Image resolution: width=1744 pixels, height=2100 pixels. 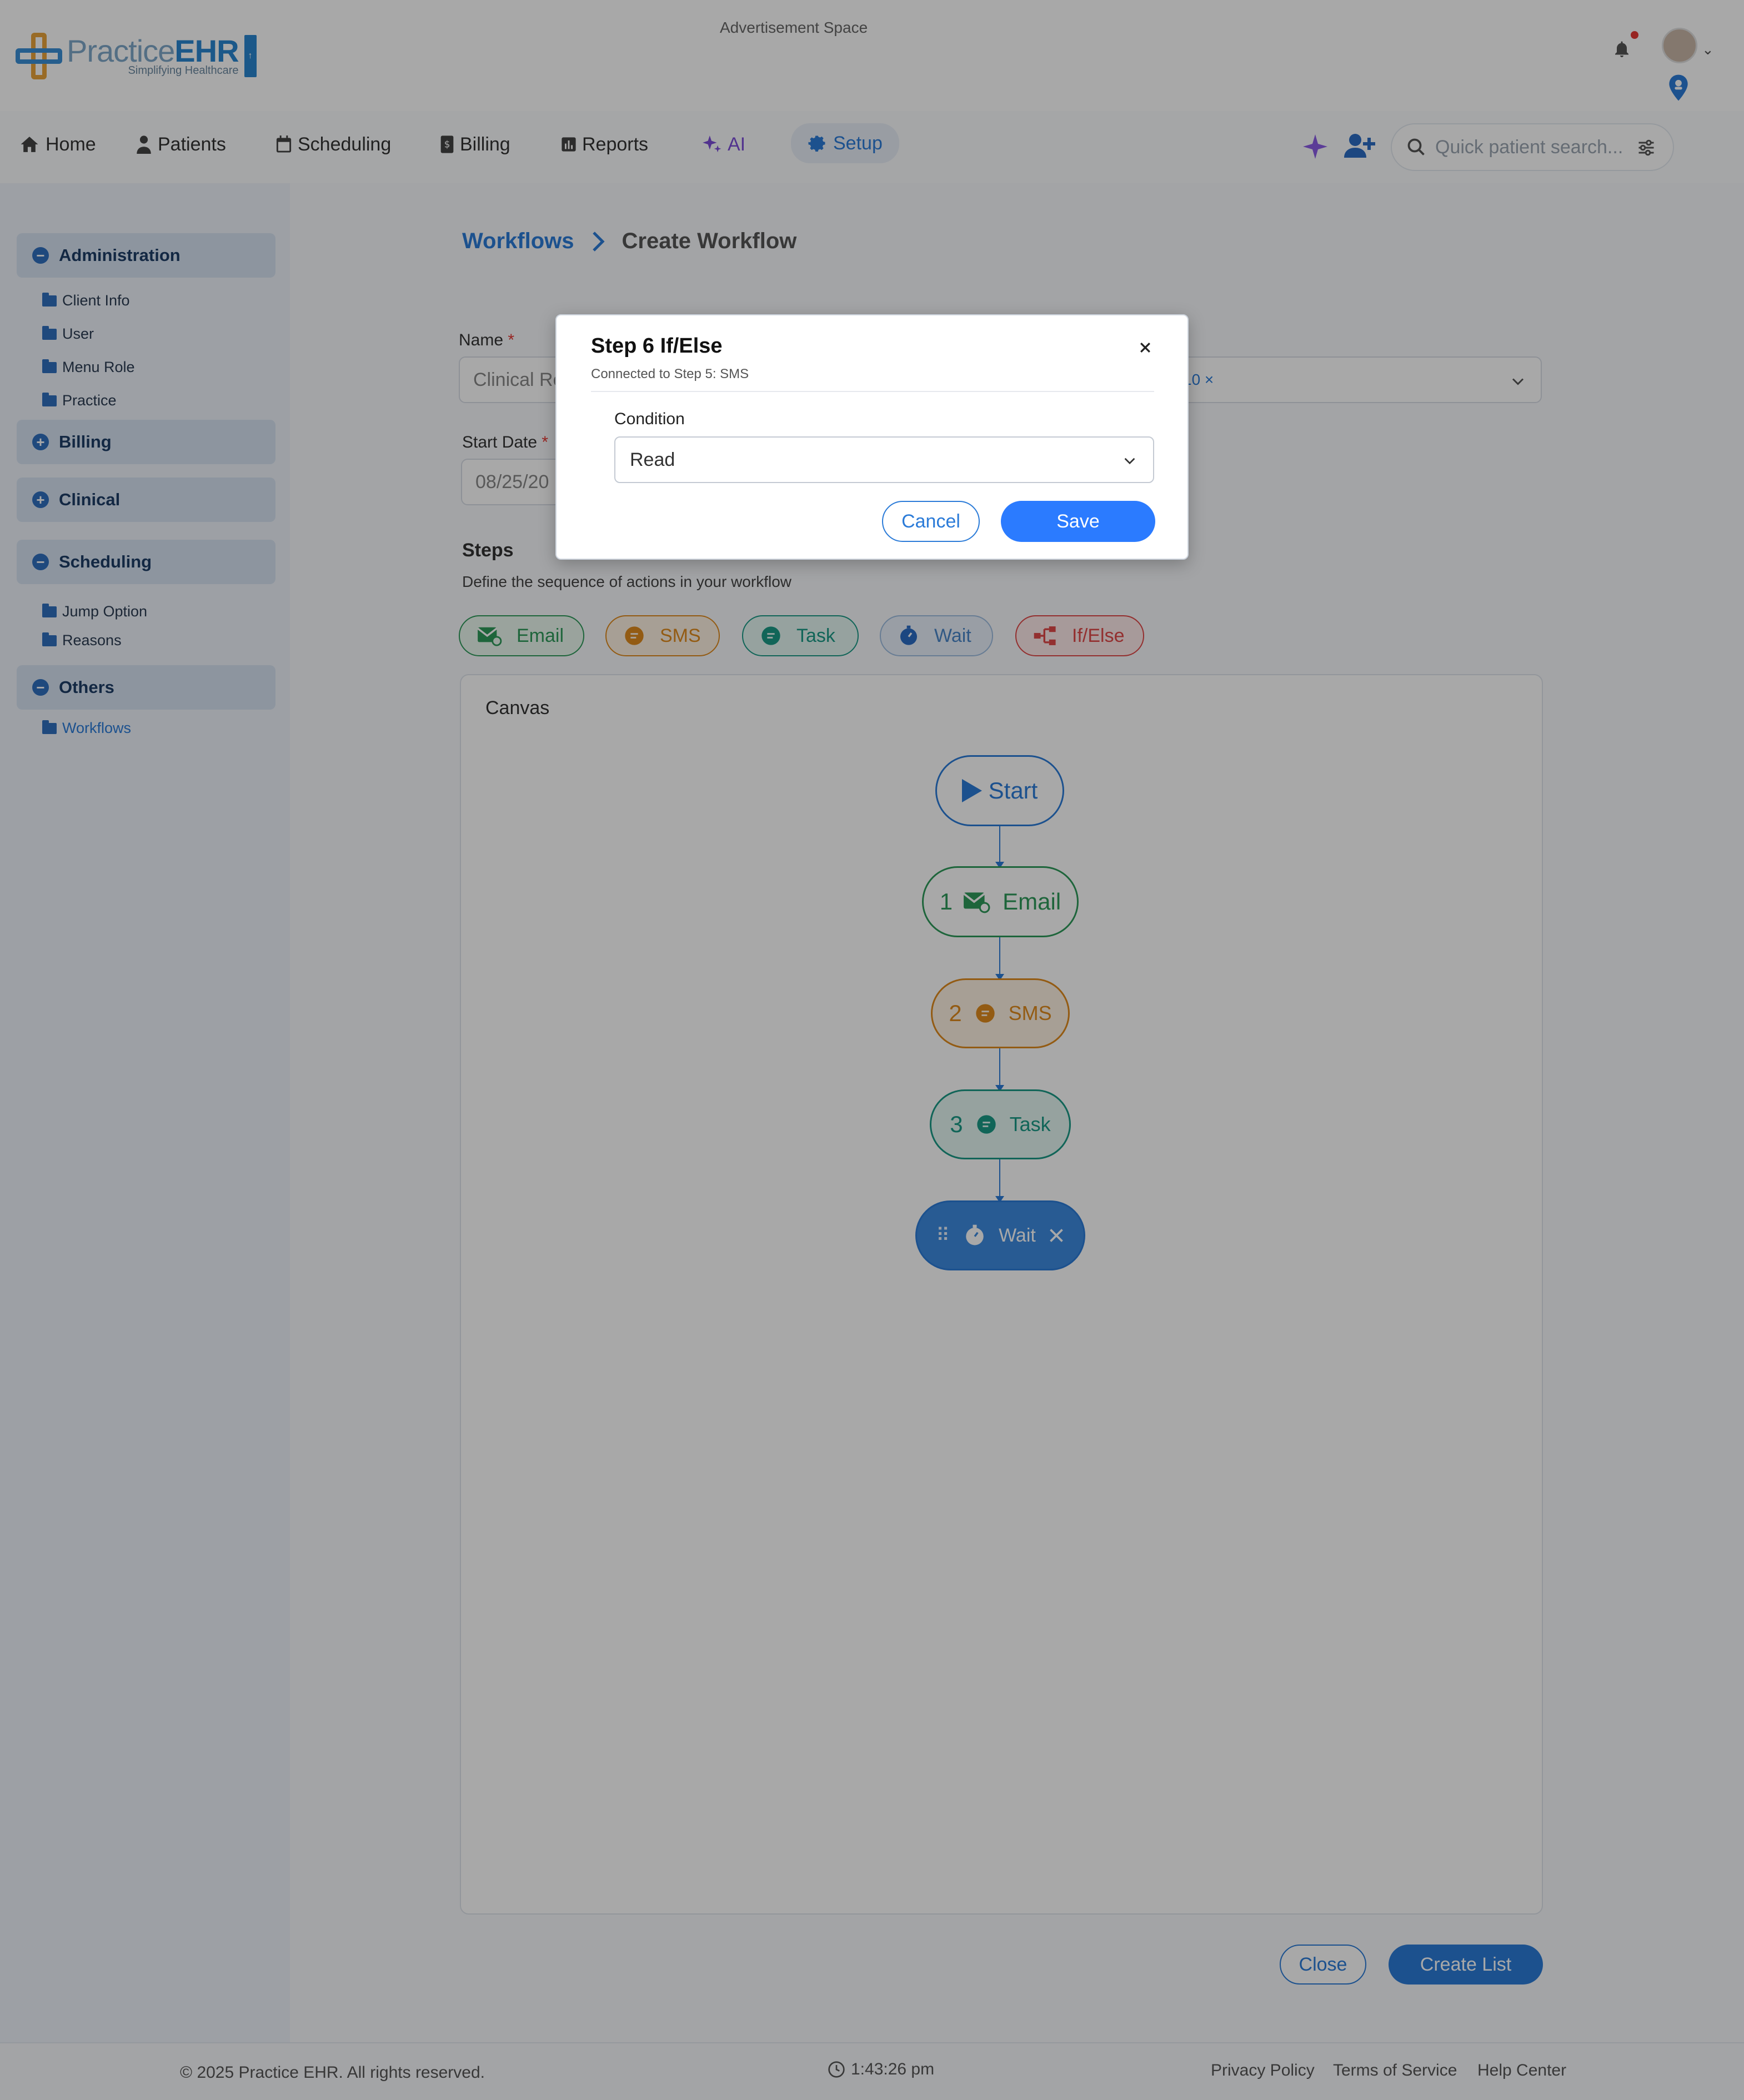 What do you see at coordinates (872, 391) in the screenshot?
I see `dialog-divider` at bounding box center [872, 391].